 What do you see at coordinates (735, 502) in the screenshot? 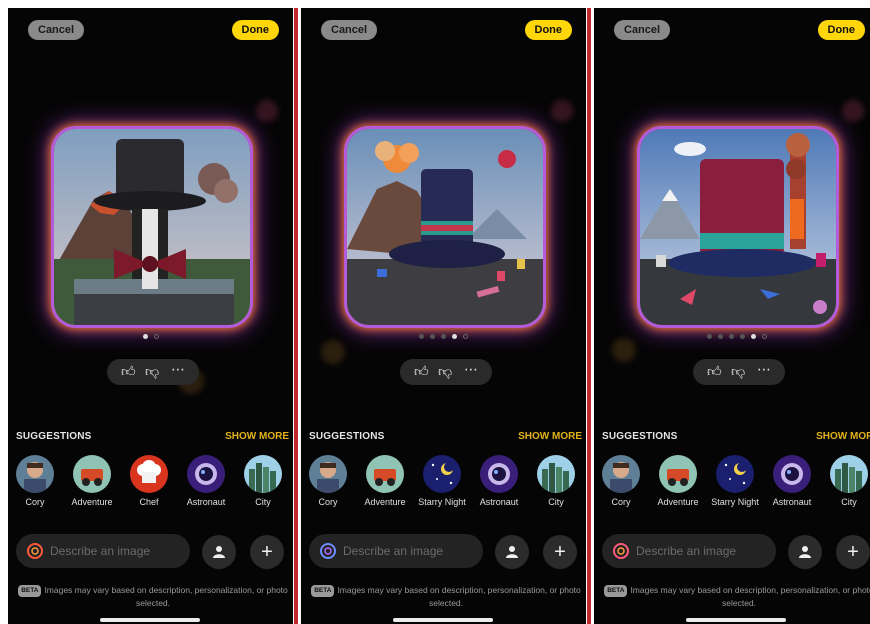
I see `suggestion-label: Starry Night` at bounding box center [735, 502].